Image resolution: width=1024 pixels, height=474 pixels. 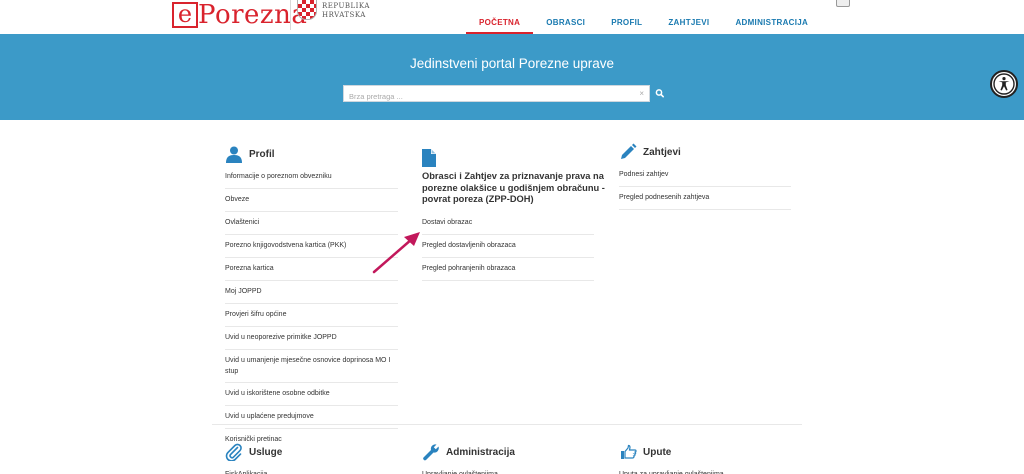 What do you see at coordinates (843, 3) in the screenshot?
I see `mail-icon` at bounding box center [843, 3].